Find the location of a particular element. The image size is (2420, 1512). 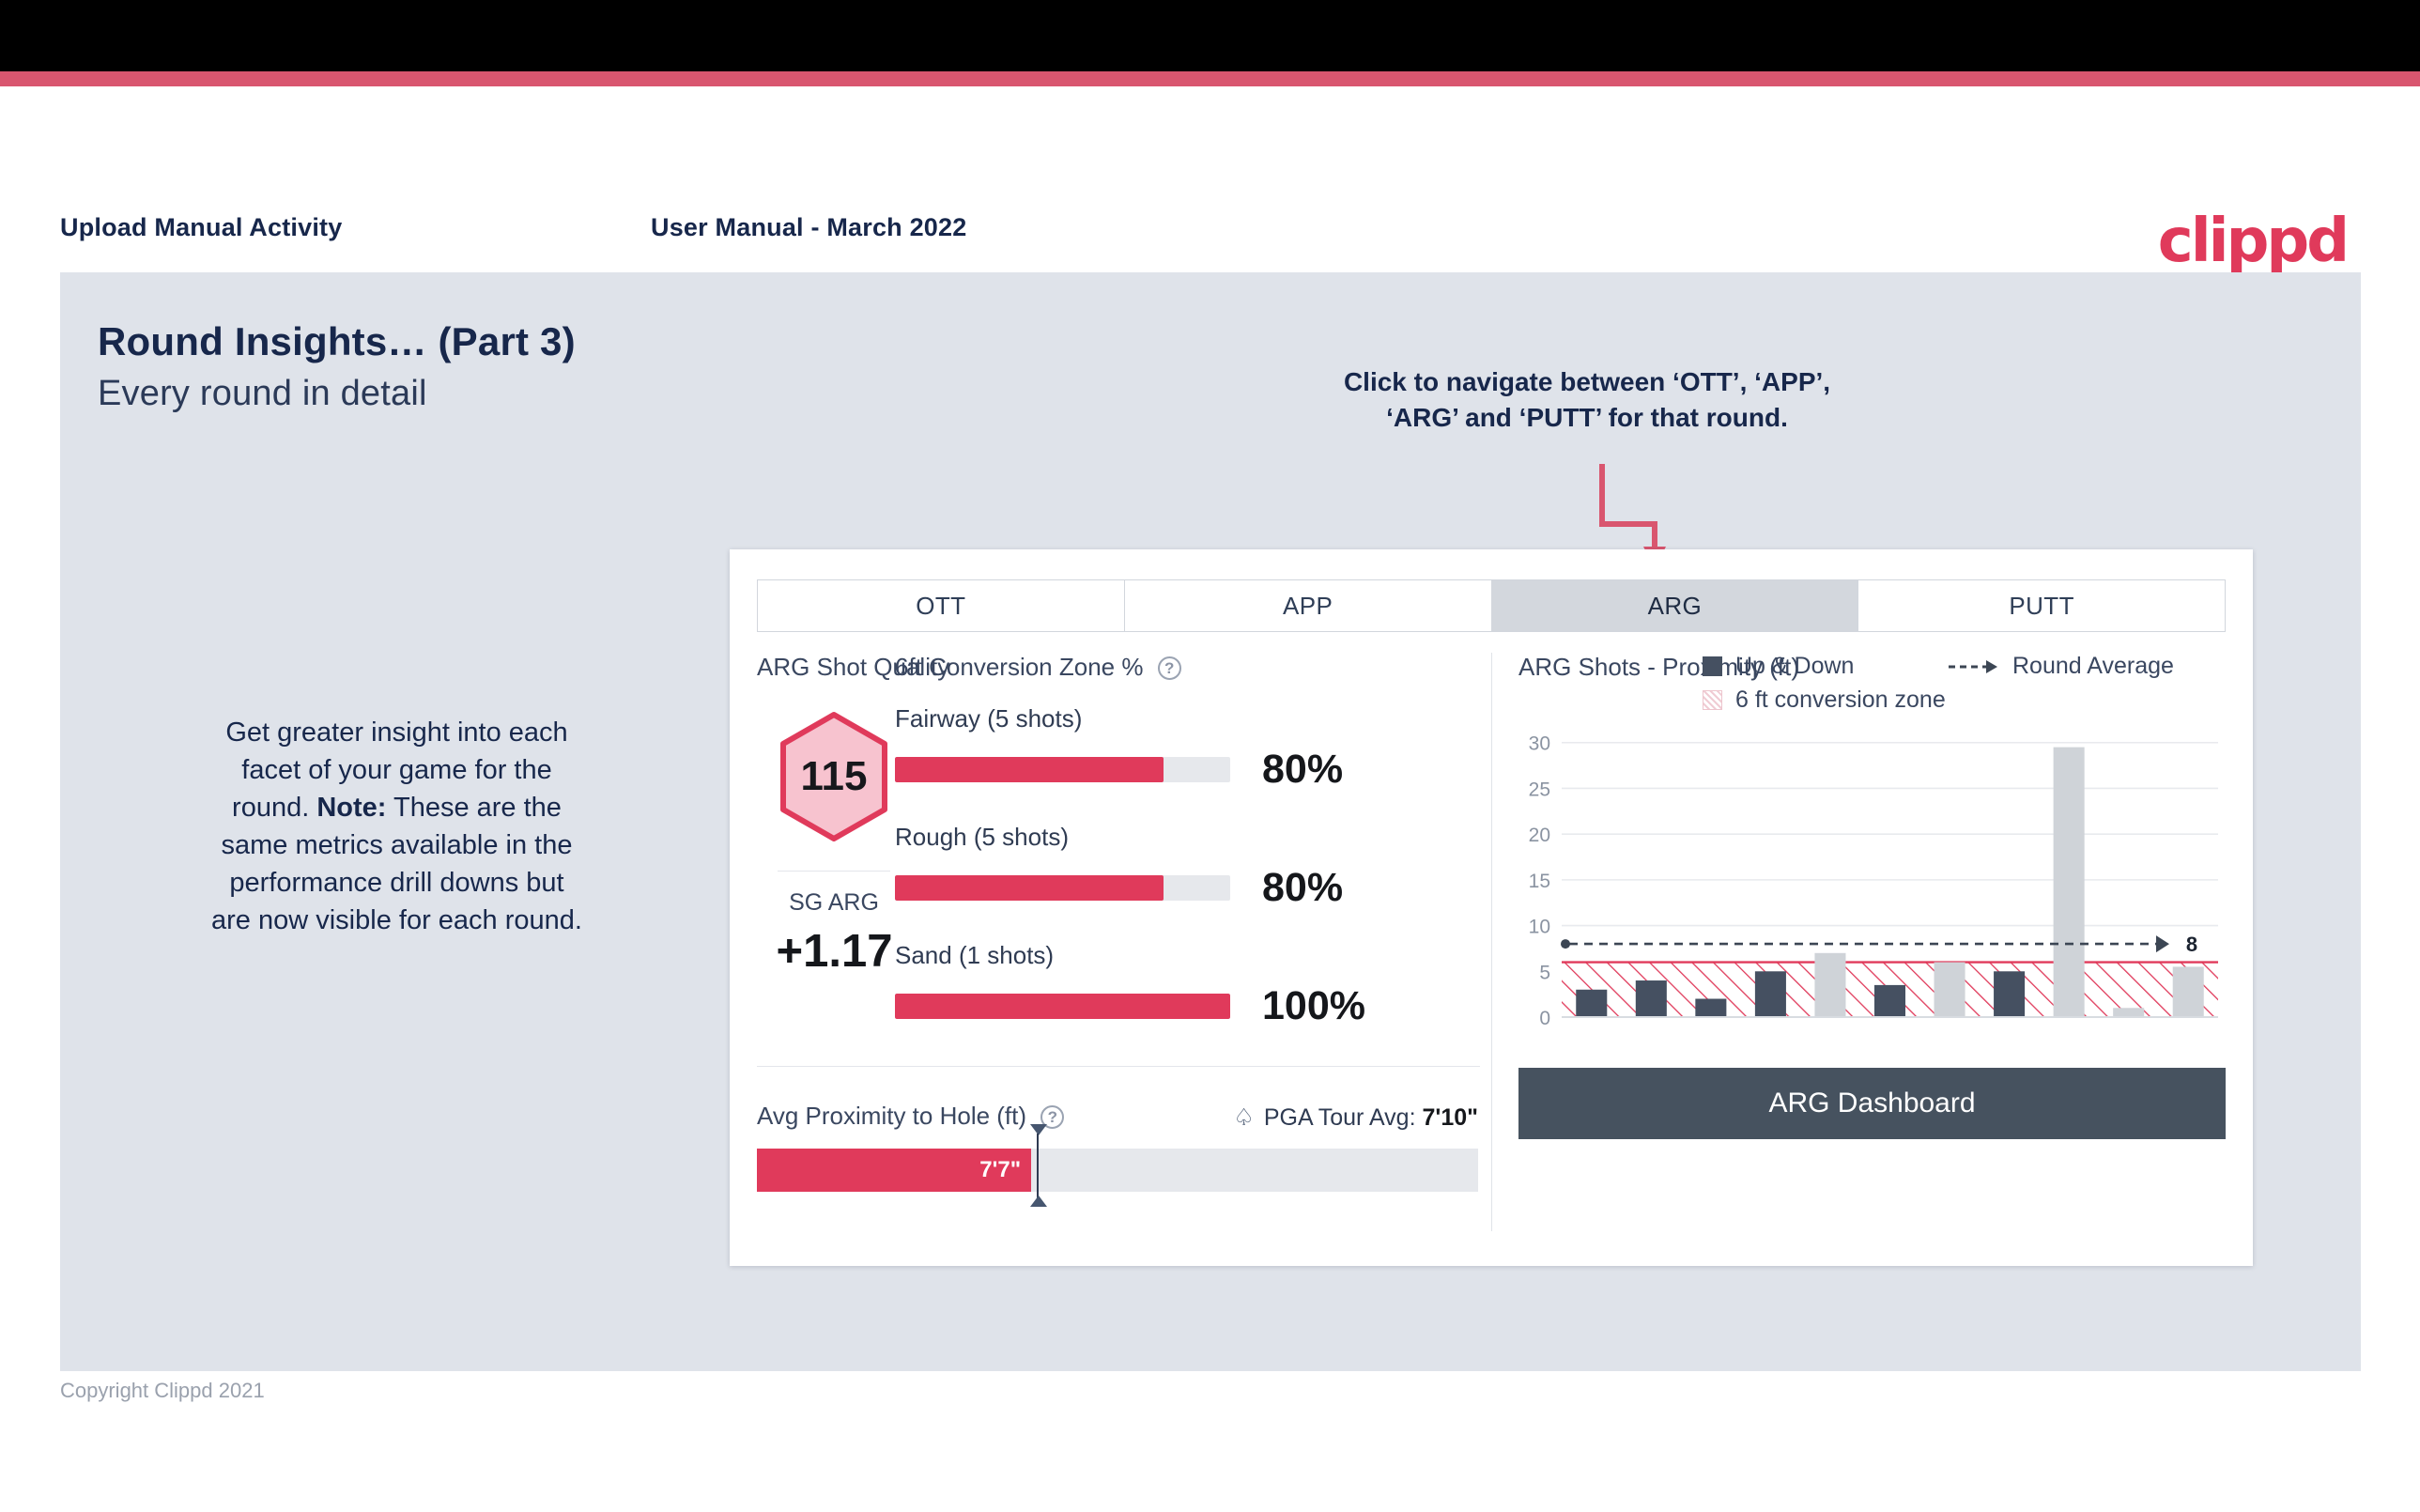

tab-arg: ARG is located at coordinates (1675, 606).